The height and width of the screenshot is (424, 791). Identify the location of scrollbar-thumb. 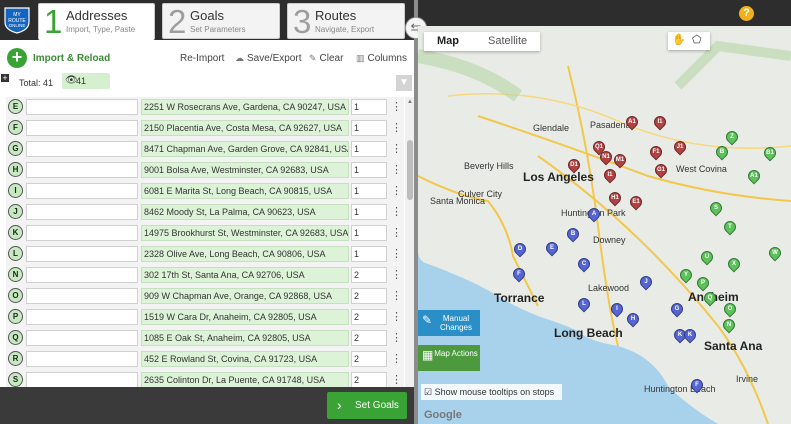
(410, 170).